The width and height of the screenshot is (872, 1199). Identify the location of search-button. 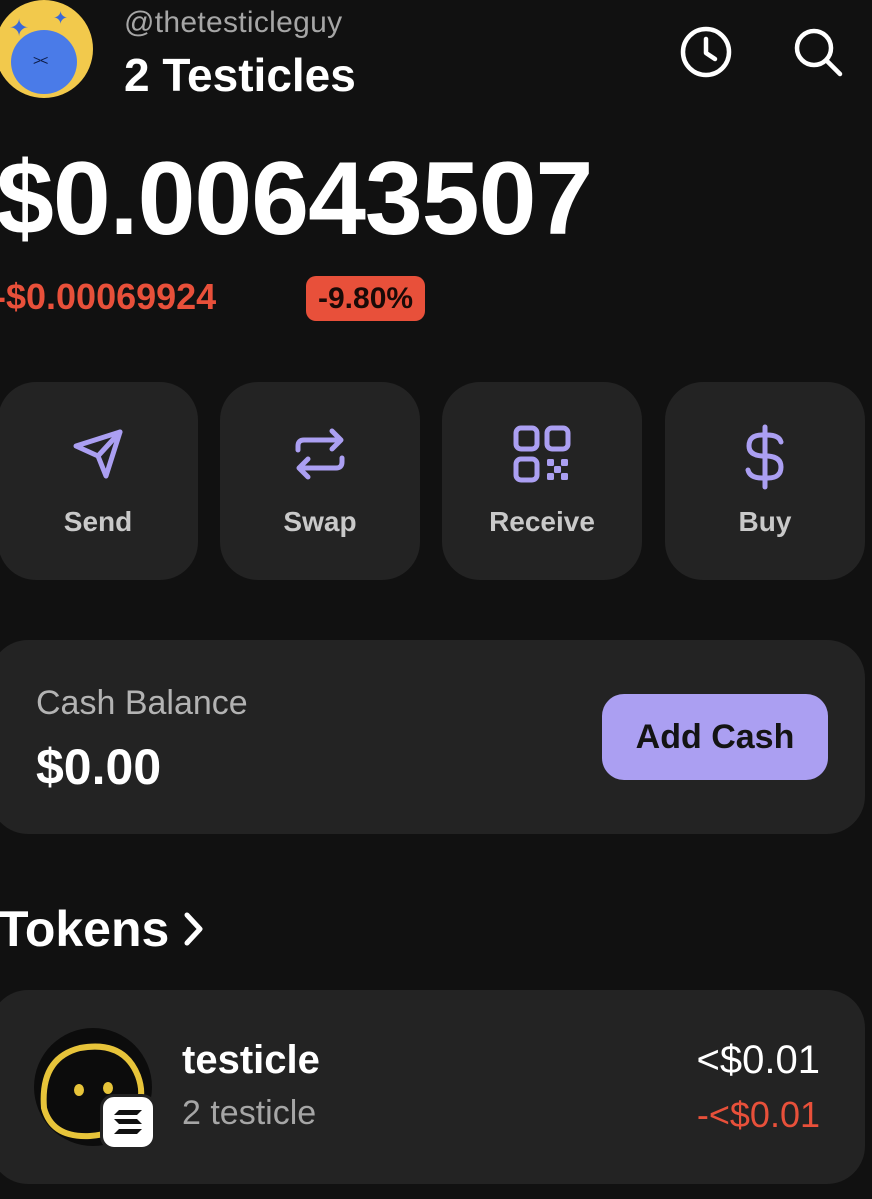
(818, 52).